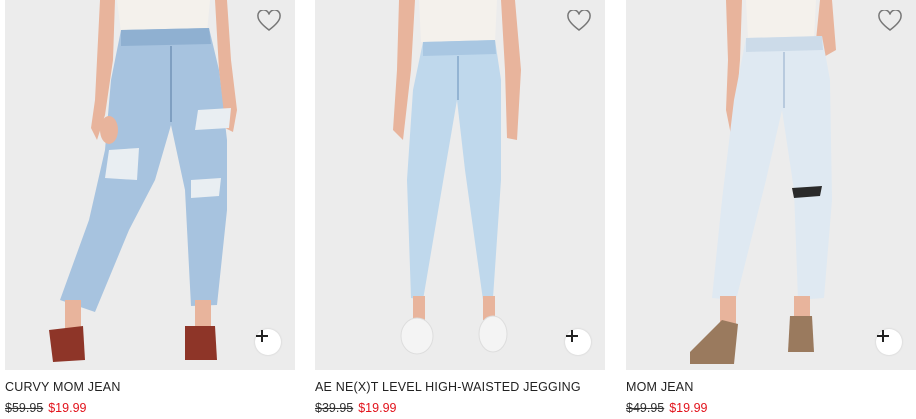 This screenshot has height=419, width=916. I want to click on price-row: $59.95 $19.99, so click(45, 408).